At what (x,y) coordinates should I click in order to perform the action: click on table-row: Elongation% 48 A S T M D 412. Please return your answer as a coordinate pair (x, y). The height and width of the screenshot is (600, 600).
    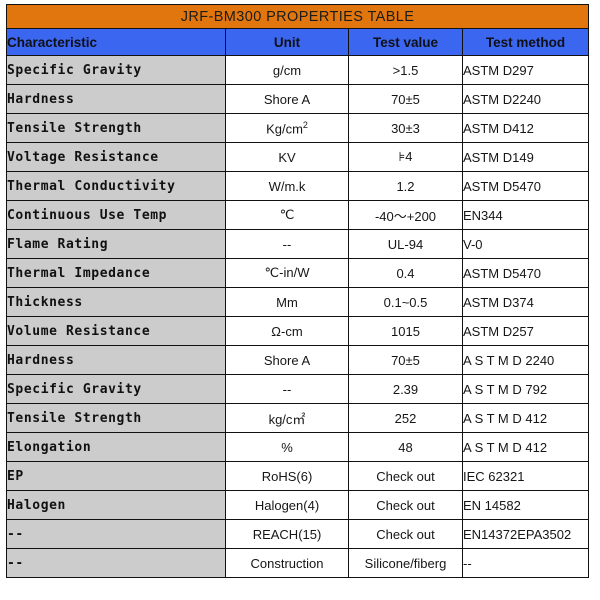
    Looking at the image, I should click on (298, 447).